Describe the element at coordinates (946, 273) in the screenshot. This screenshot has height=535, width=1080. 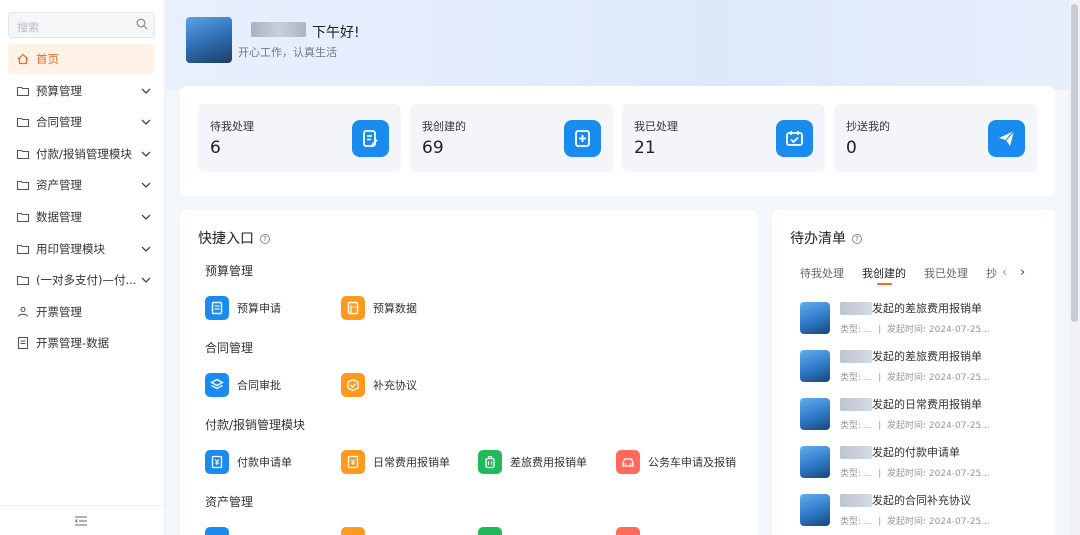
I see `tab-processed: 我已处理` at that location.